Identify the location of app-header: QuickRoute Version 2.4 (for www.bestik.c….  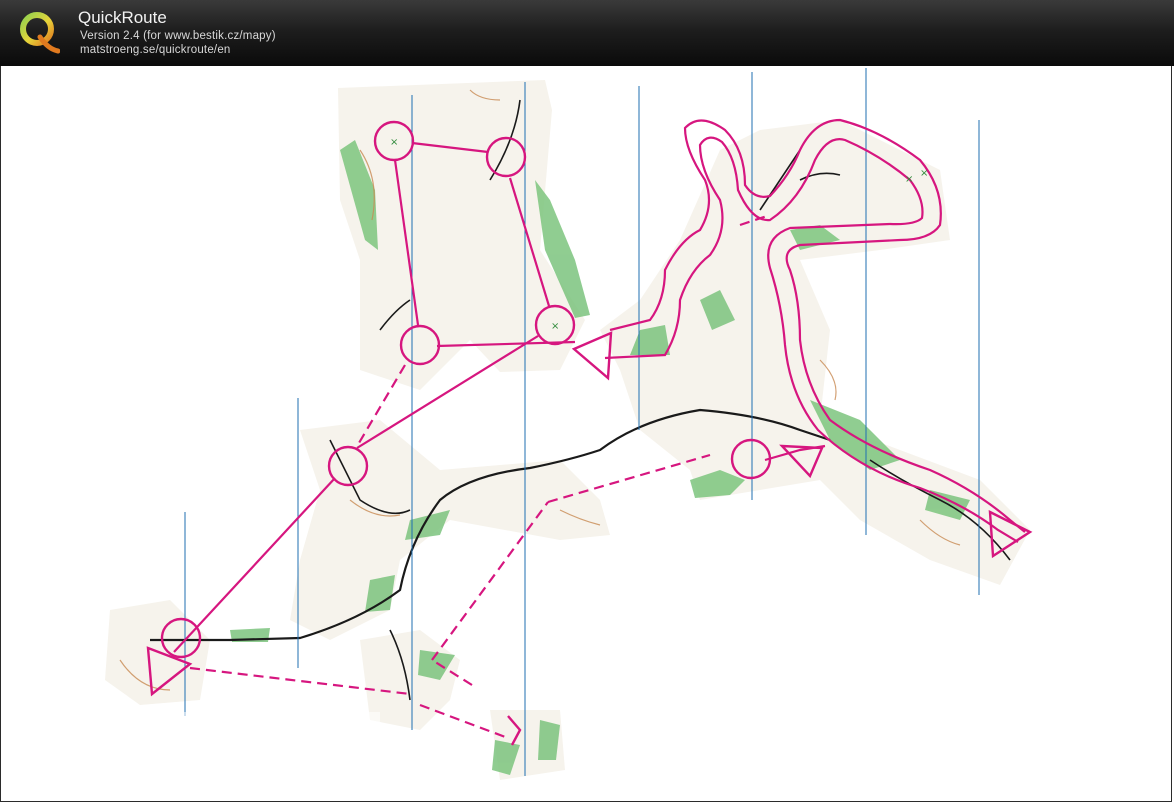
(587, 33).